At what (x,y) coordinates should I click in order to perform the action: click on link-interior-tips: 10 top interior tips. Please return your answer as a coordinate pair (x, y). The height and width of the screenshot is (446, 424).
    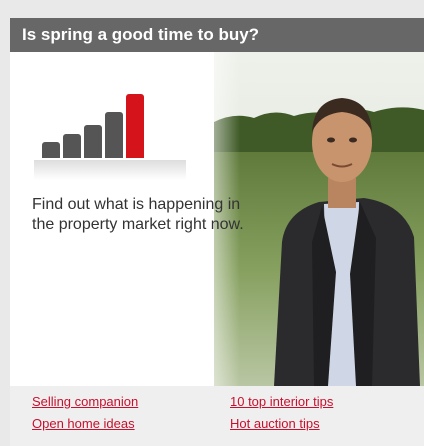
    Looking at the image, I should click on (281, 402).